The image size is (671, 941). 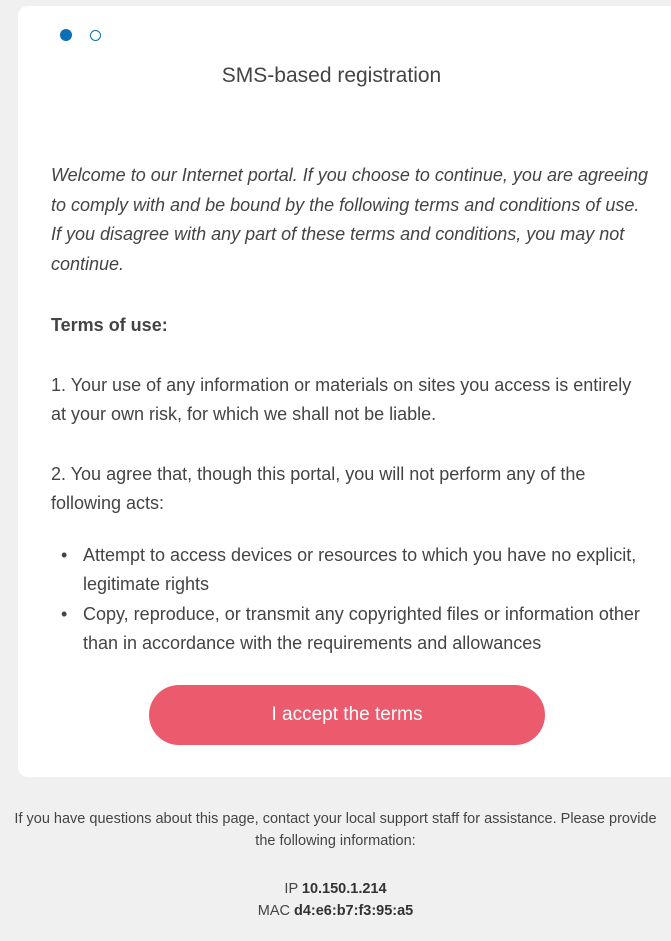 I want to click on step-dot-inactive, so click(x=95, y=35).